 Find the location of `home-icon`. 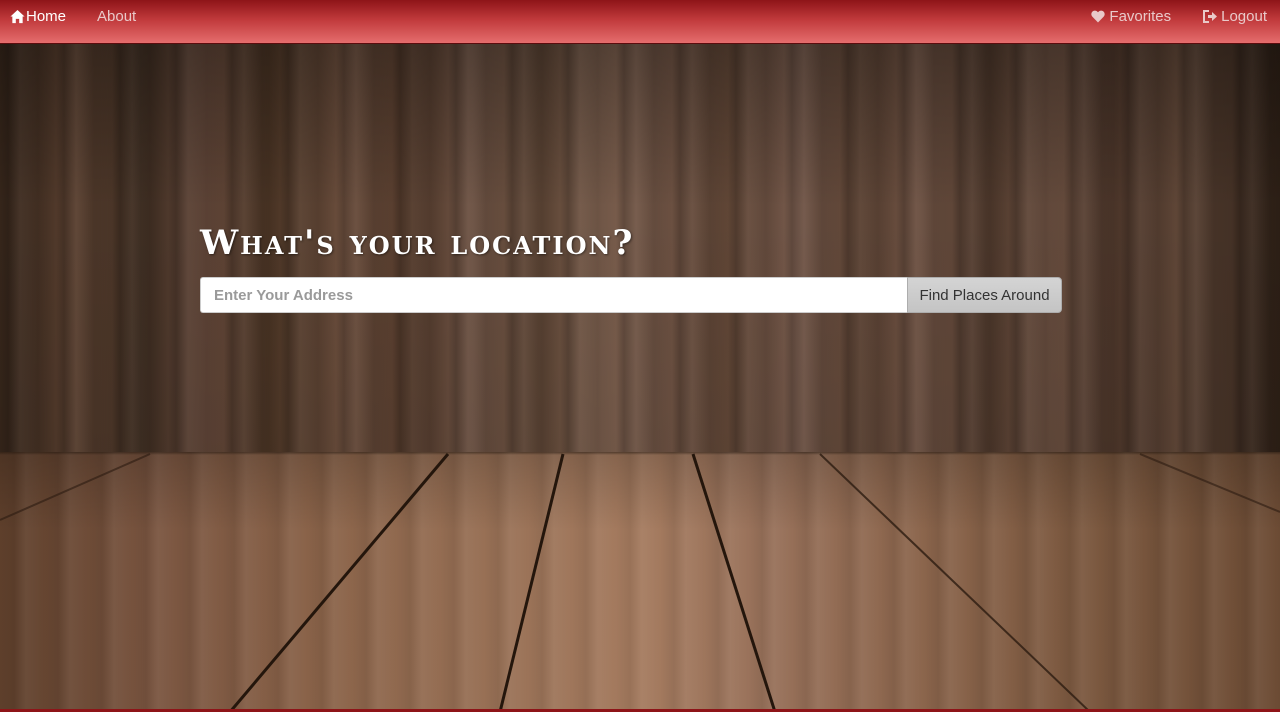

home-icon is located at coordinates (18, 16).